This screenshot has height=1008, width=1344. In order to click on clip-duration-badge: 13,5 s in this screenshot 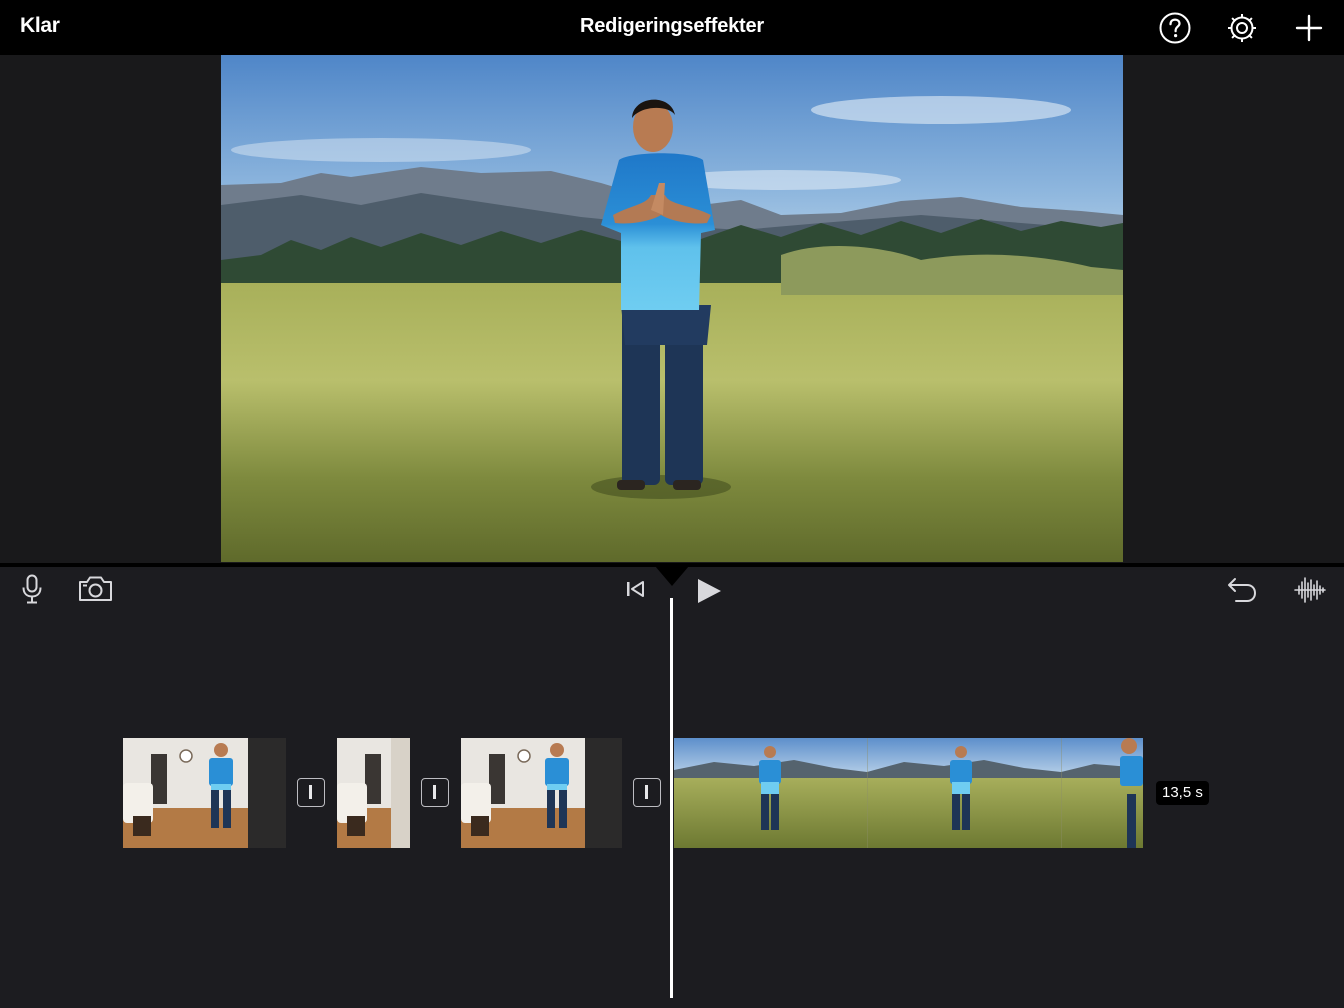, I will do `click(1182, 793)`.